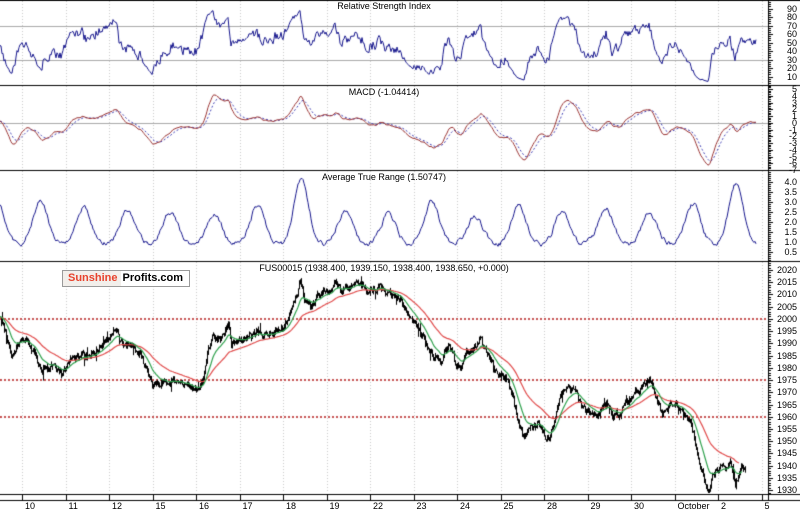 Image resolution: width=800 pixels, height=512 pixels. Describe the element at coordinates (792, 170) in the screenshot. I see `y-axis-tick-label: -7` at that location.